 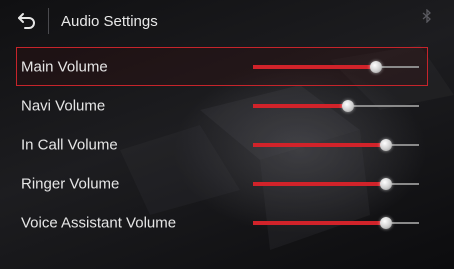 I want to click on volume-label: Navi Volume, so click(x=63, y=105).